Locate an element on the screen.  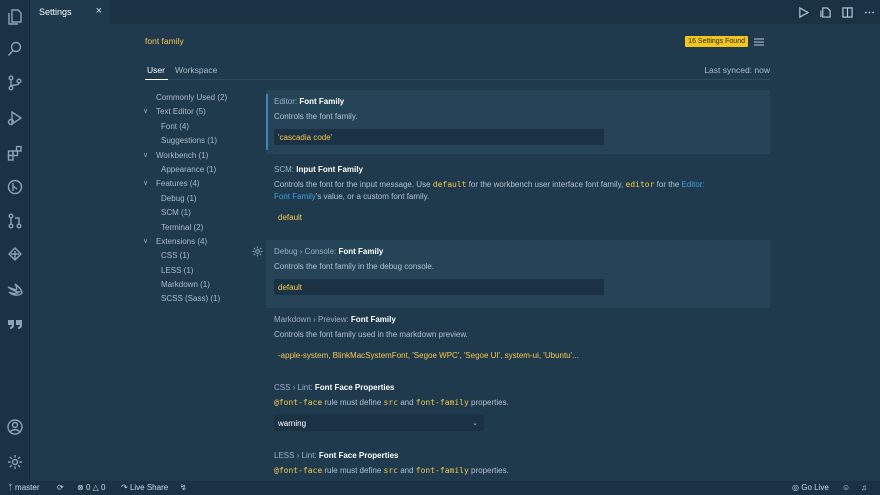
accounts-icon is located at coordinates (15, 427).